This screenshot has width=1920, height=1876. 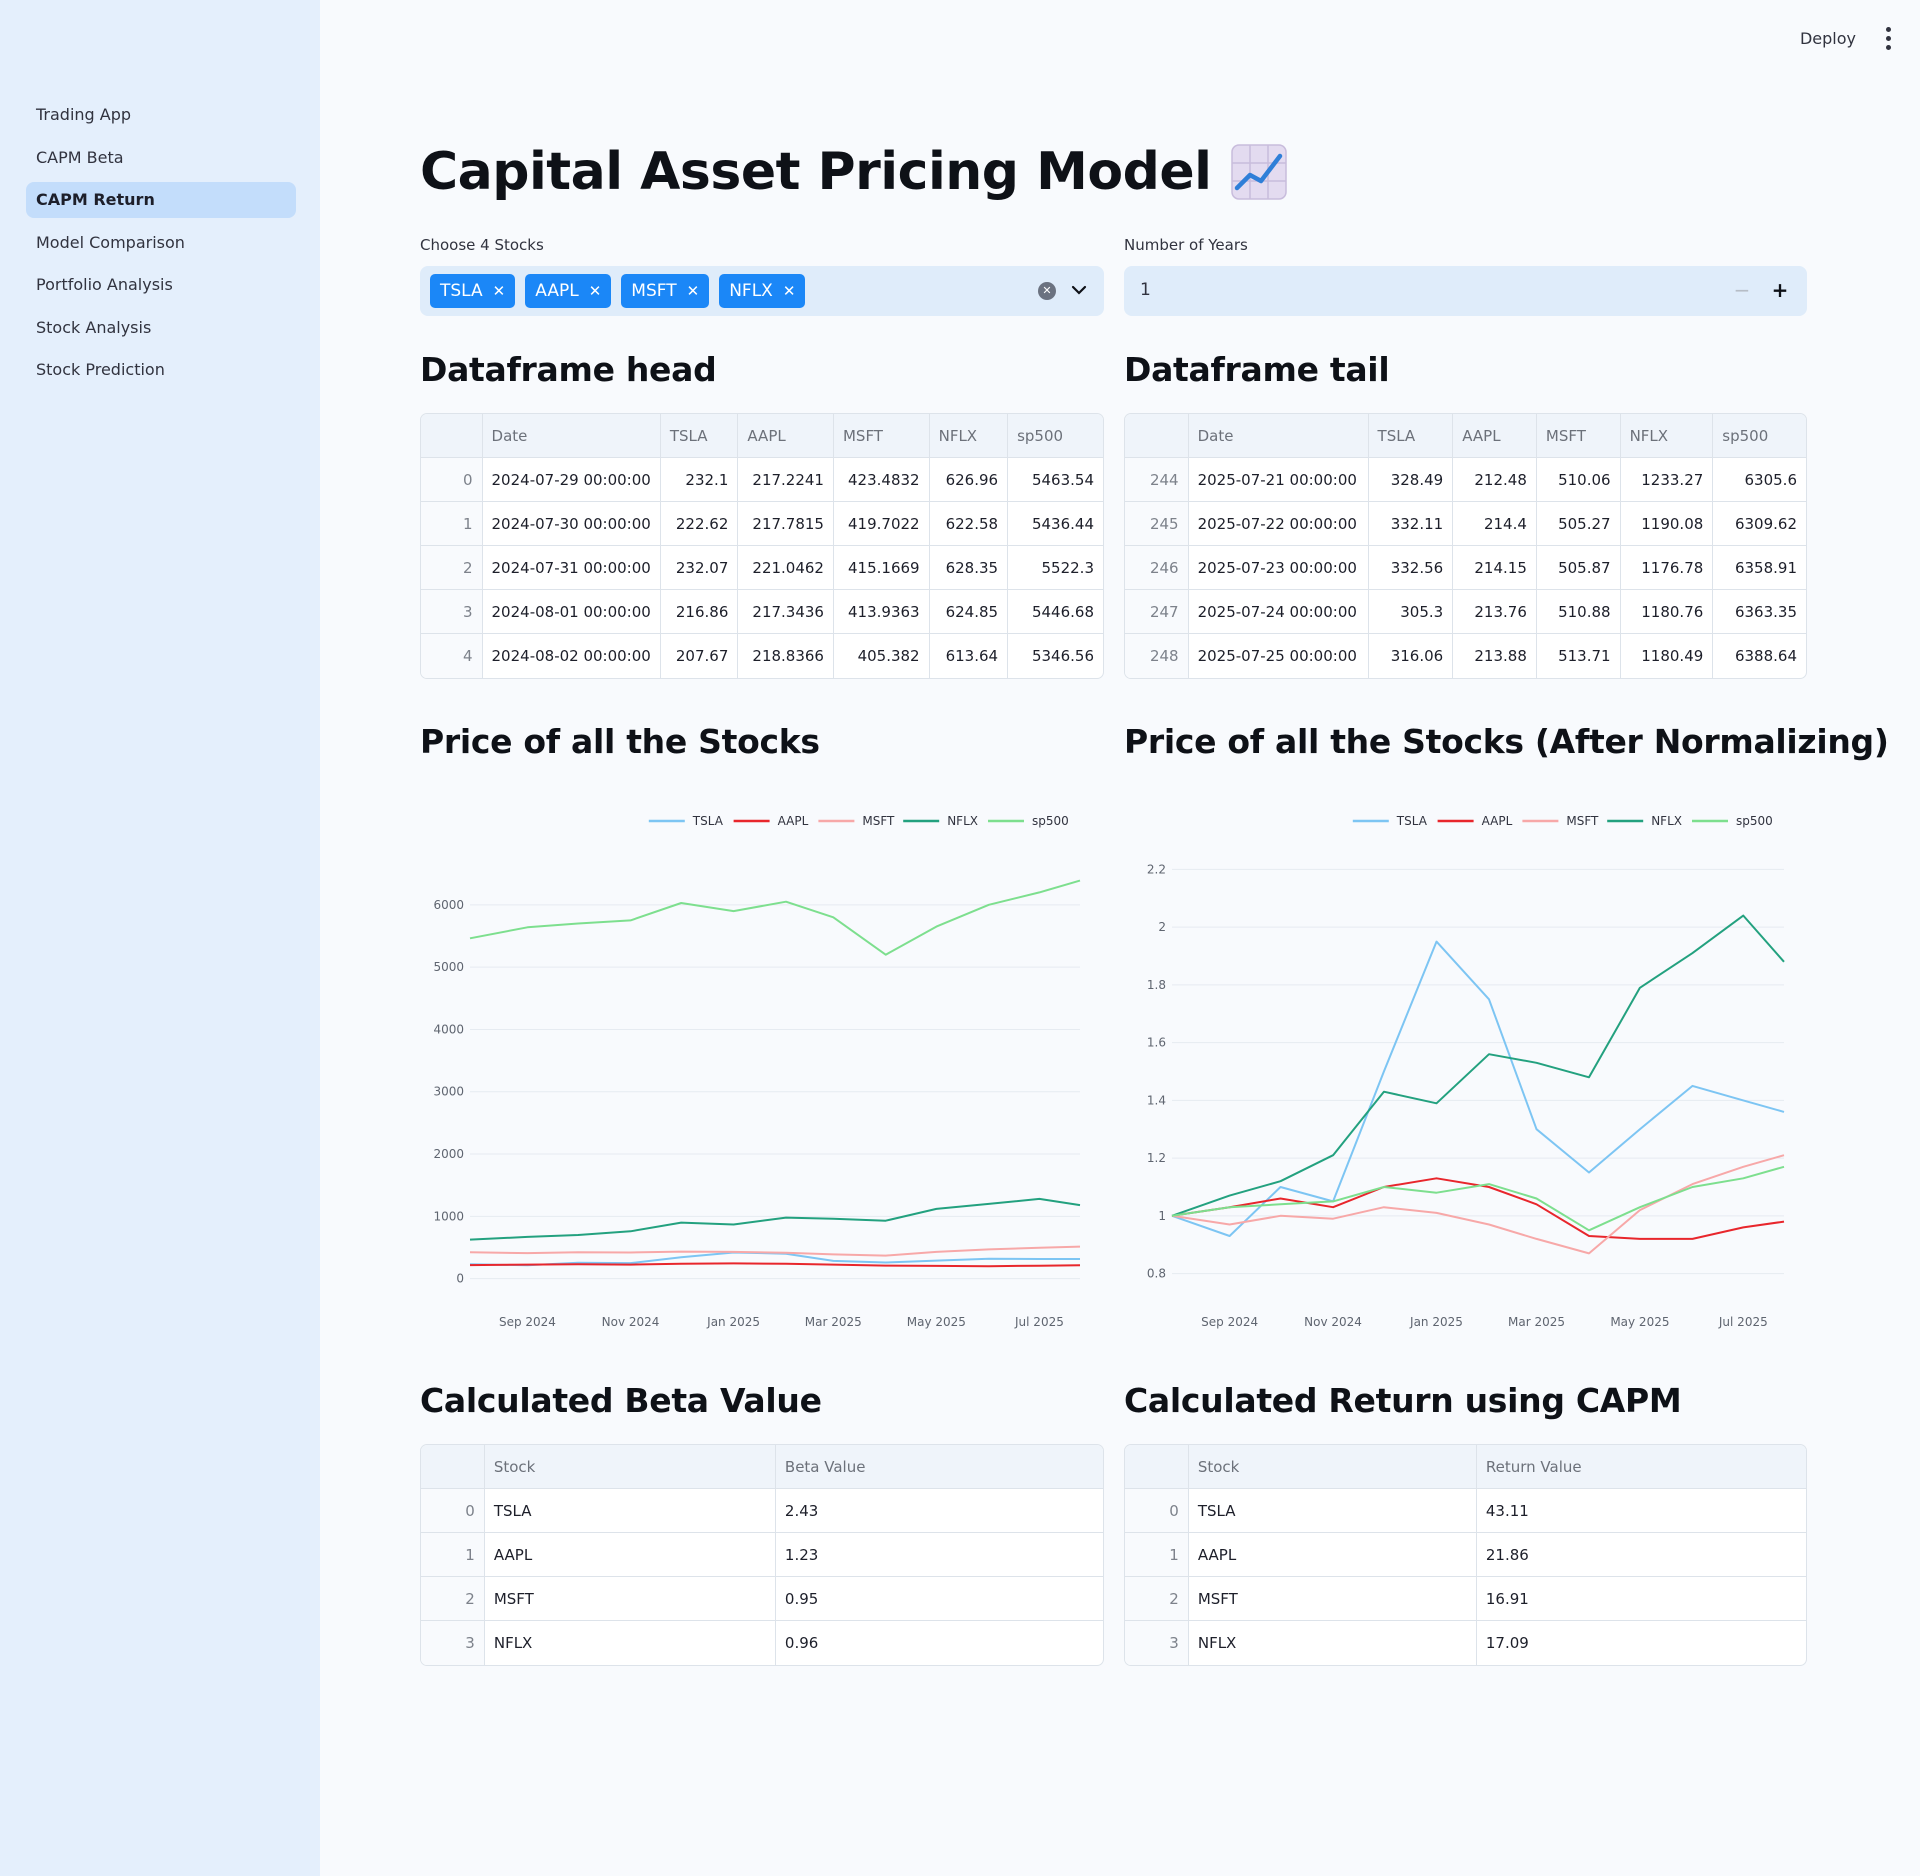 What do you see at coordinates (1079, 290) in the screenshot?
I see `chevron-down-icon` at bounding box center [1079, 290].